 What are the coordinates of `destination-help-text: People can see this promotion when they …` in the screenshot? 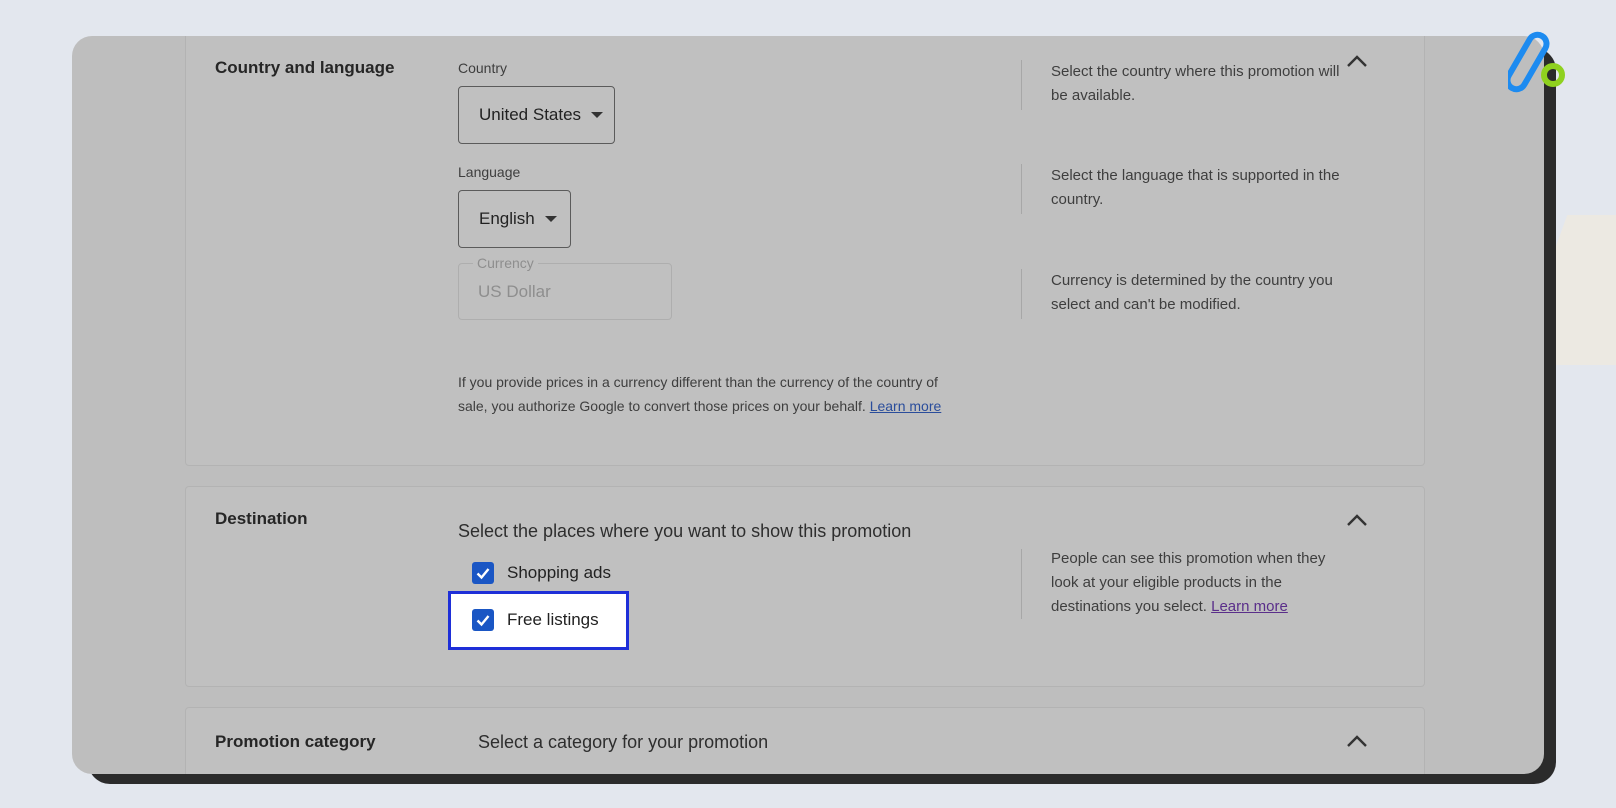 It's located at (1201, 583).